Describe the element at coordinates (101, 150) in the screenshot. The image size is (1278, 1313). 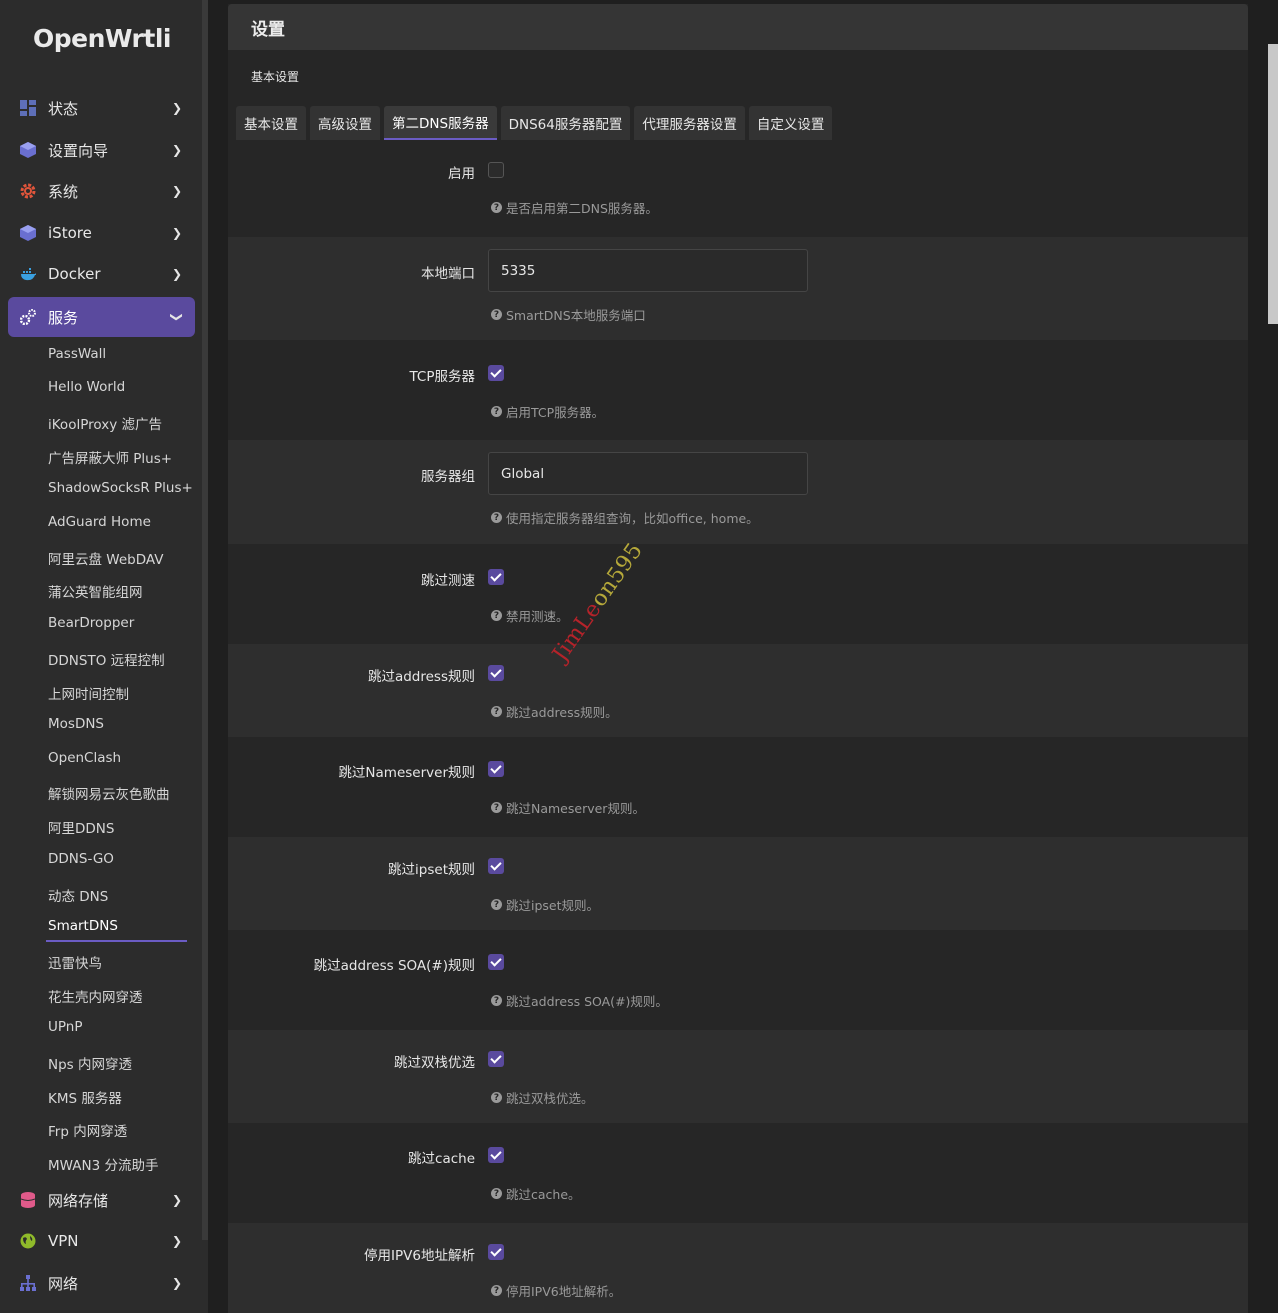
I see `menu-item-wizard: 设置向导 ❯` at that location.